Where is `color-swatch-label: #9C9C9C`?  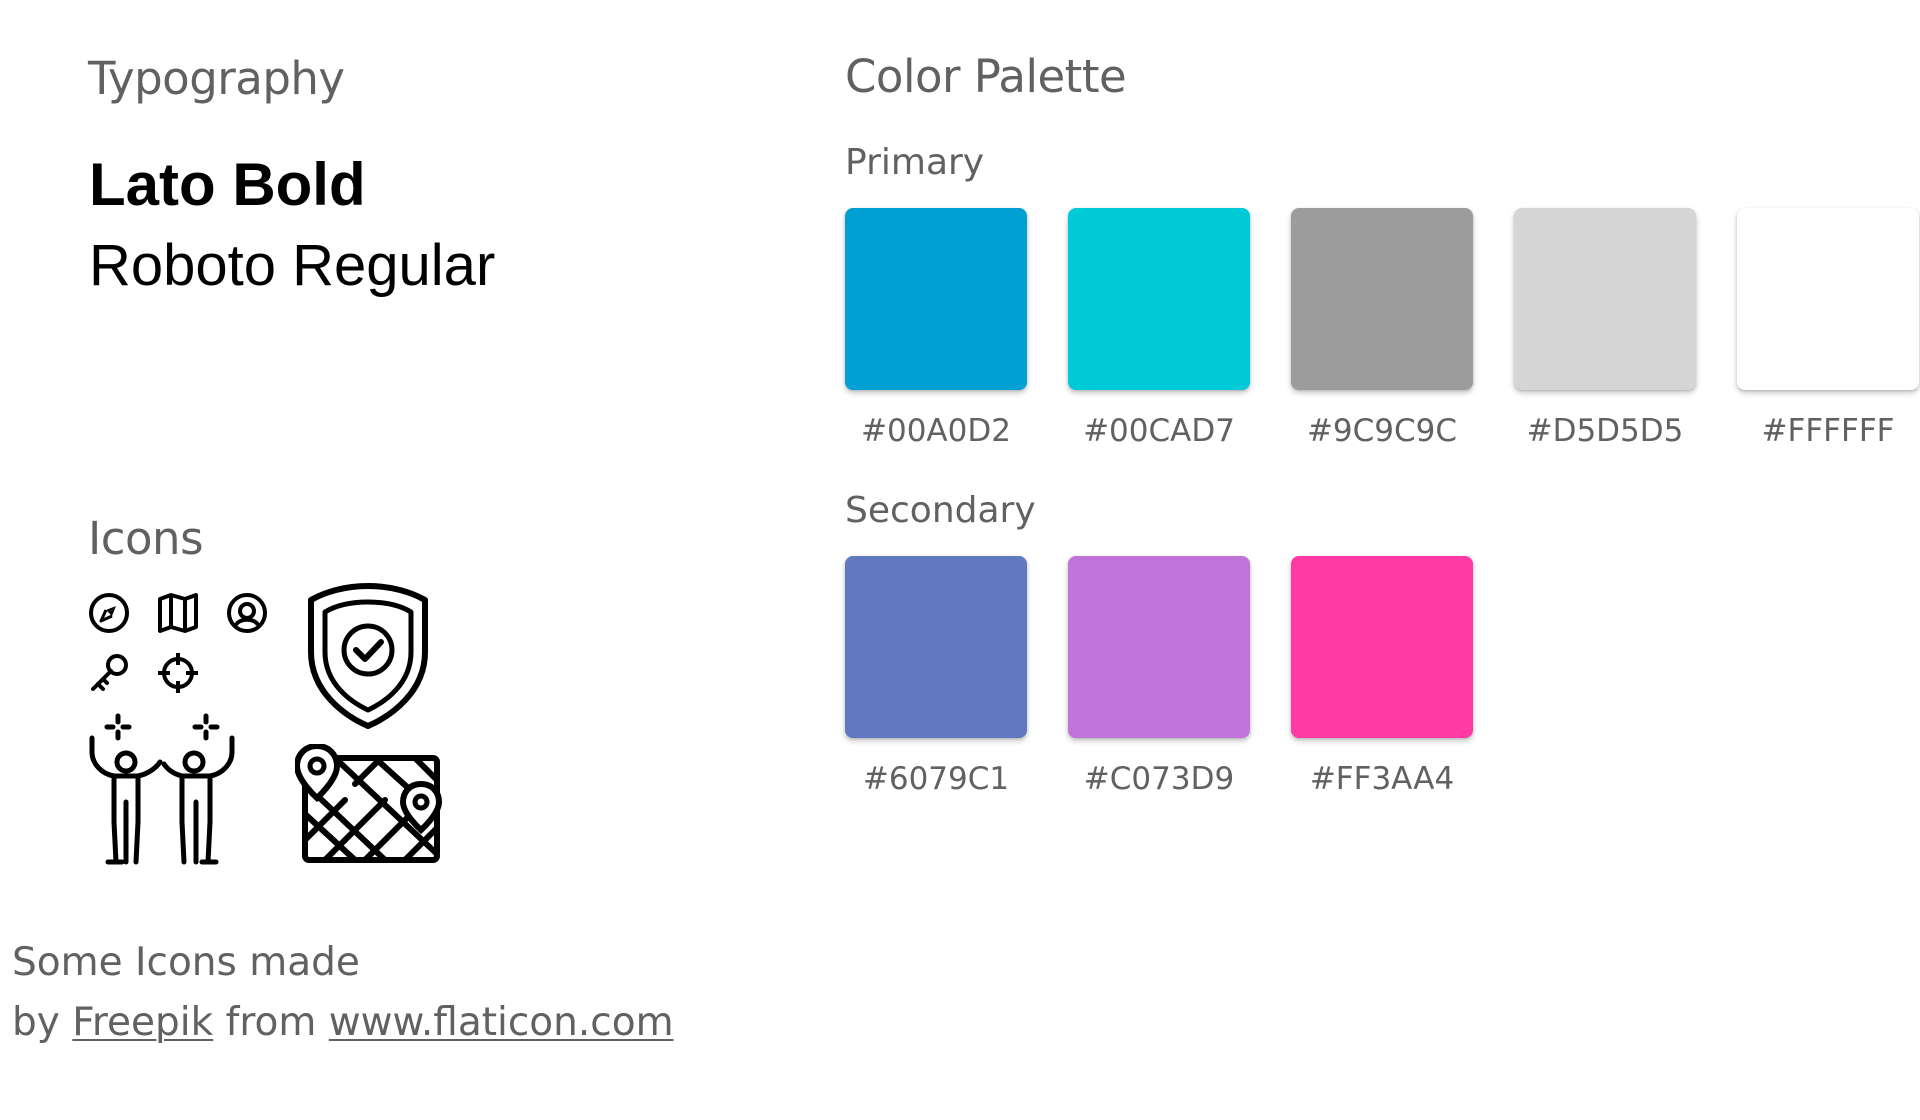
color-swatch-label: #9C9C9C is located at coordinates (1382, 431).